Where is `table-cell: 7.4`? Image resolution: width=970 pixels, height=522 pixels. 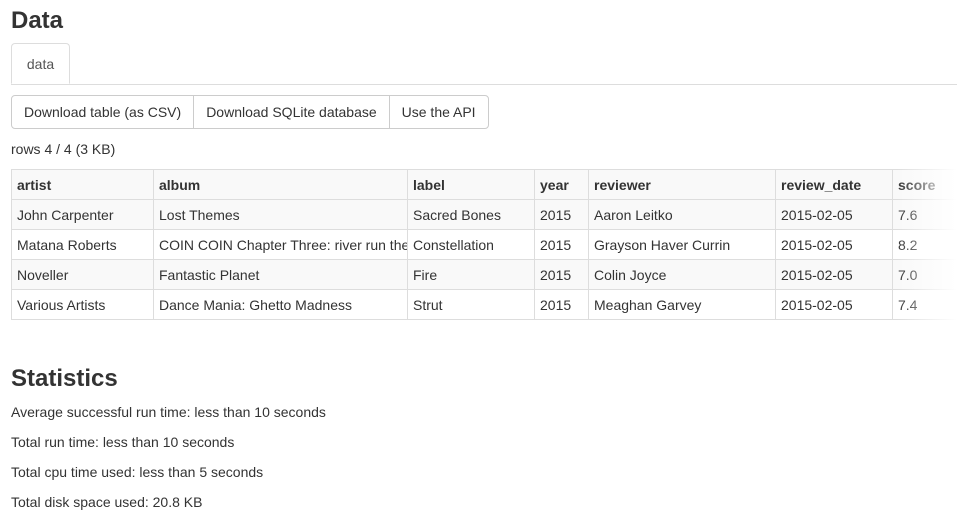 table-cell: 7.4 is located at coordinates (924, 304).